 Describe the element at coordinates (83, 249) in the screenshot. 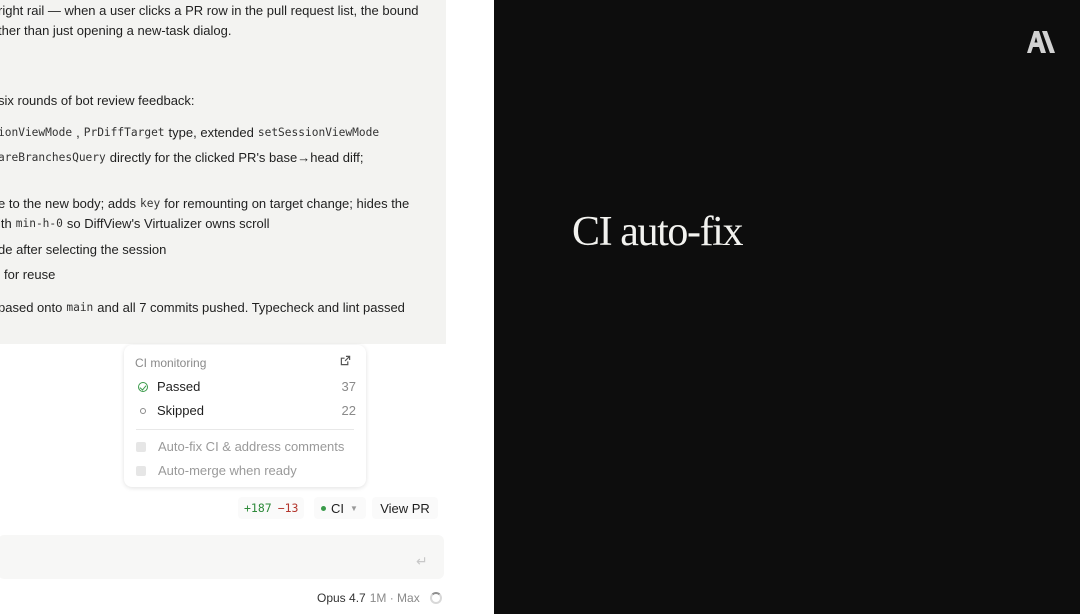

I see `message-line: de after selecting the session` at that location.